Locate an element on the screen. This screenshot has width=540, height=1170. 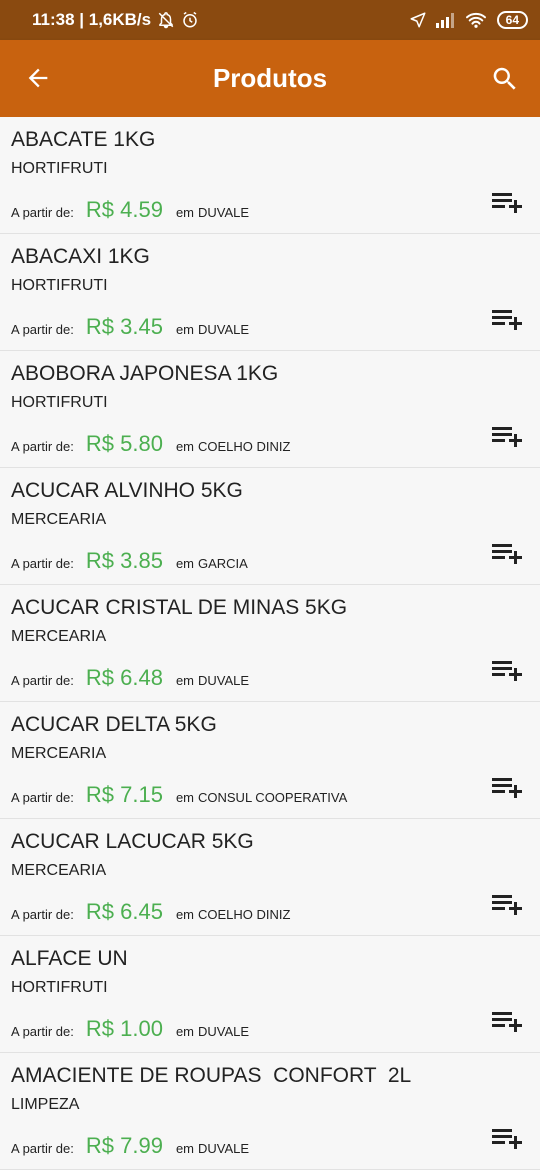
app-bar: Produtos is located at coordinates (270, 78).